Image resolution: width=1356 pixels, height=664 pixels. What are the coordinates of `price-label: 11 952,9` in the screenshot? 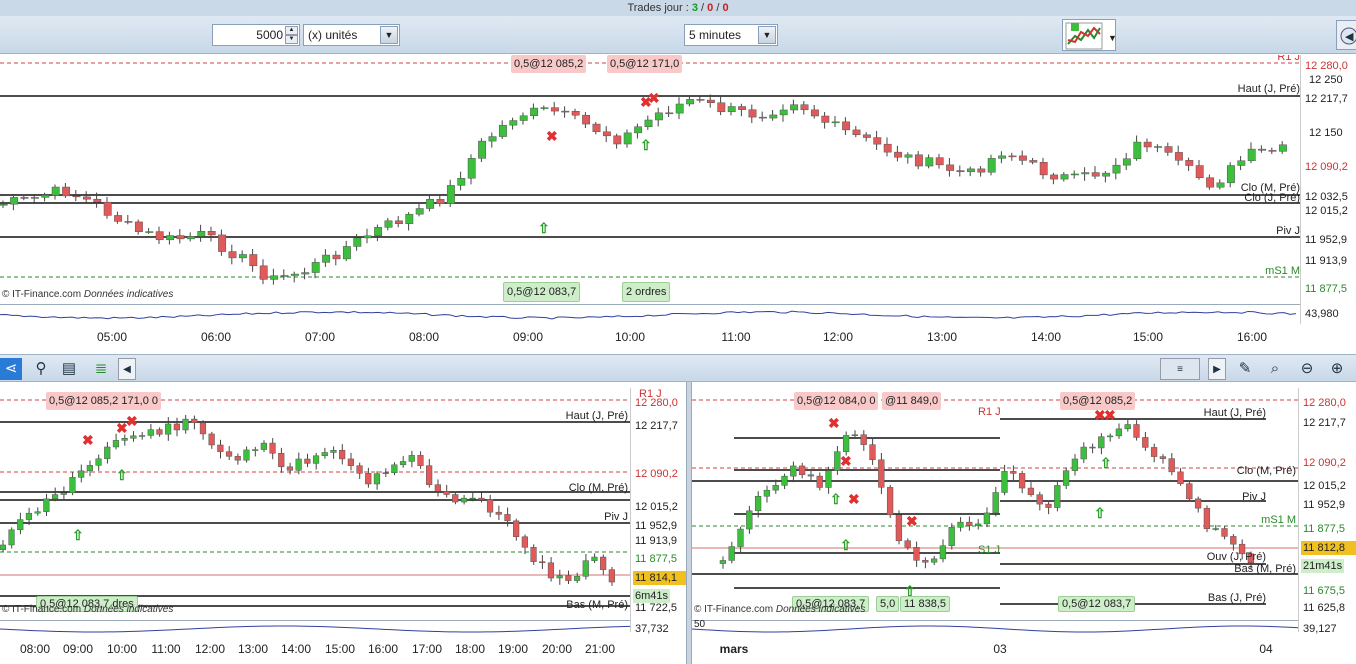 It's located at (1324, 505).